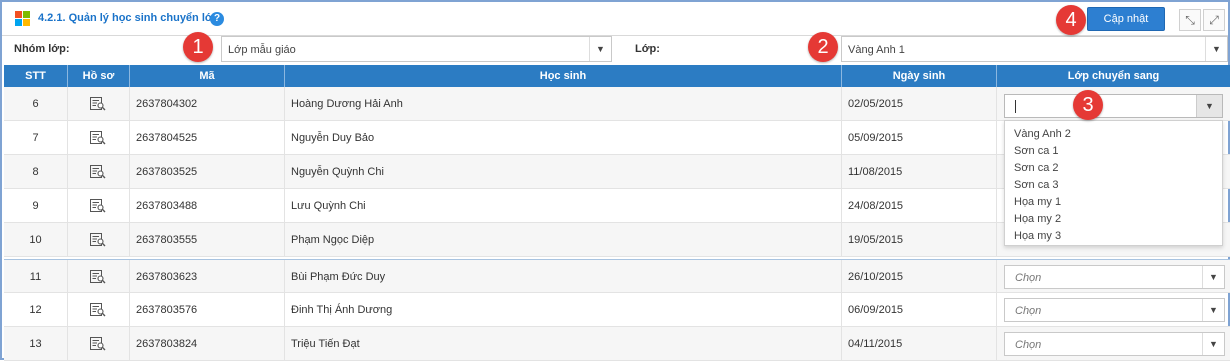  Describe the element at coordinates (563, 344) in the screenshot. I see `row-student-name: Triệu Tiến Đạt` at that location.